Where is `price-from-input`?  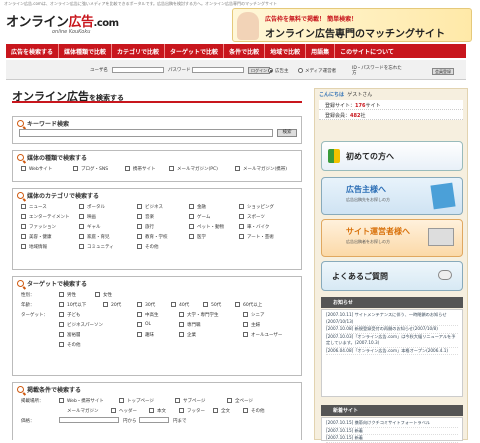 price-from-input is located at coordinates (89, 420).